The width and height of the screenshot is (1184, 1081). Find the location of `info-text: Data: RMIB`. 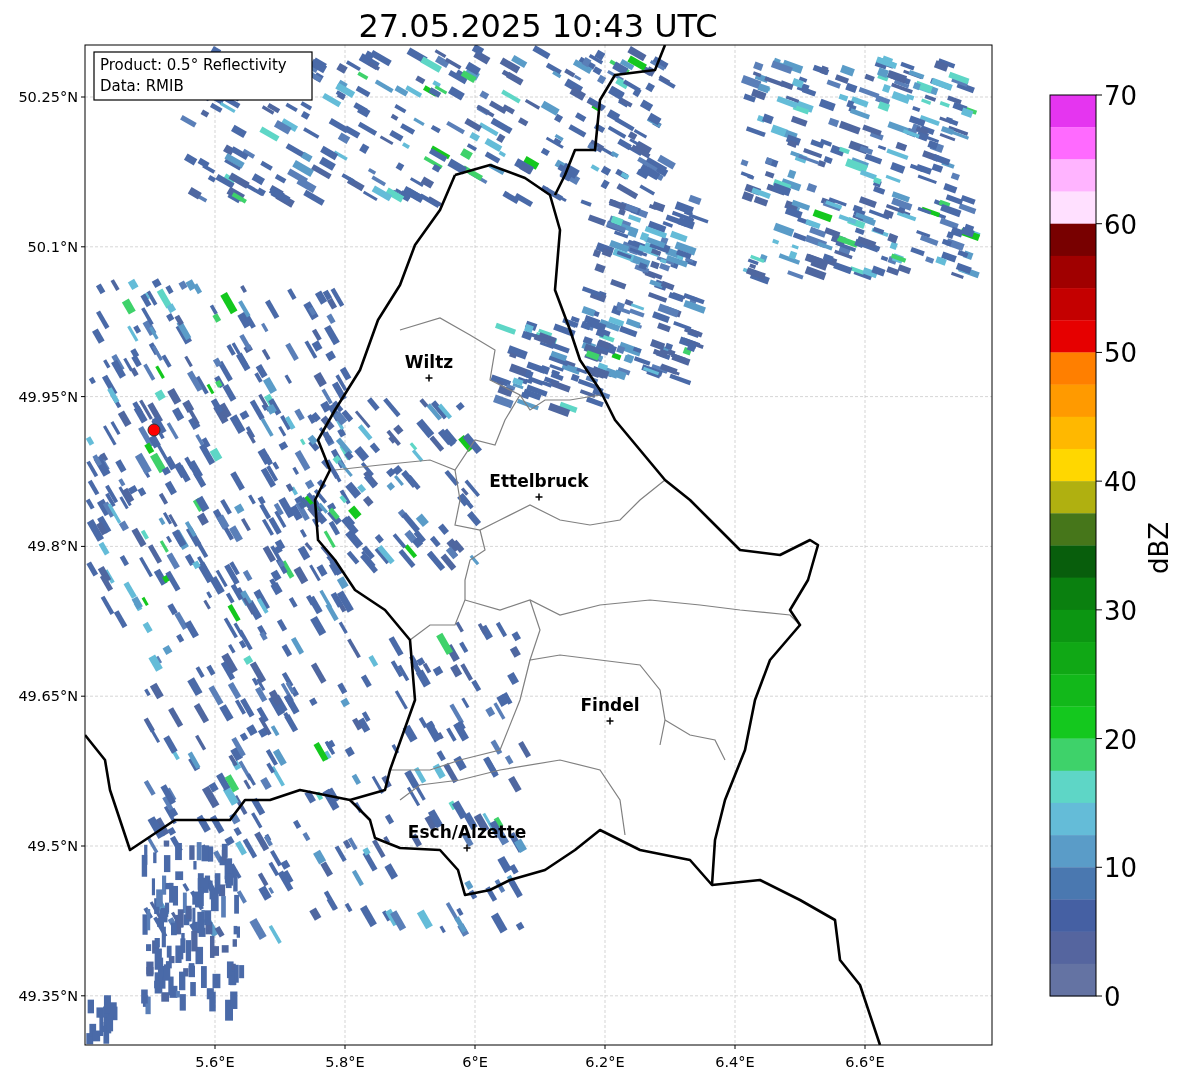

info-text: Data: RMIB is located at coordinates (142, 86).